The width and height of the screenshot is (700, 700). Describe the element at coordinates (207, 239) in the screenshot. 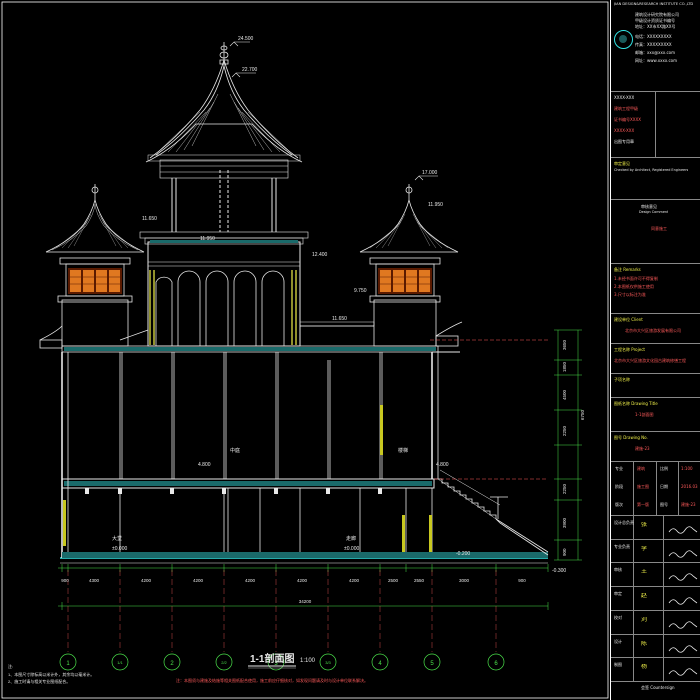

I see `elev-11b-label: 11.950` at that location.